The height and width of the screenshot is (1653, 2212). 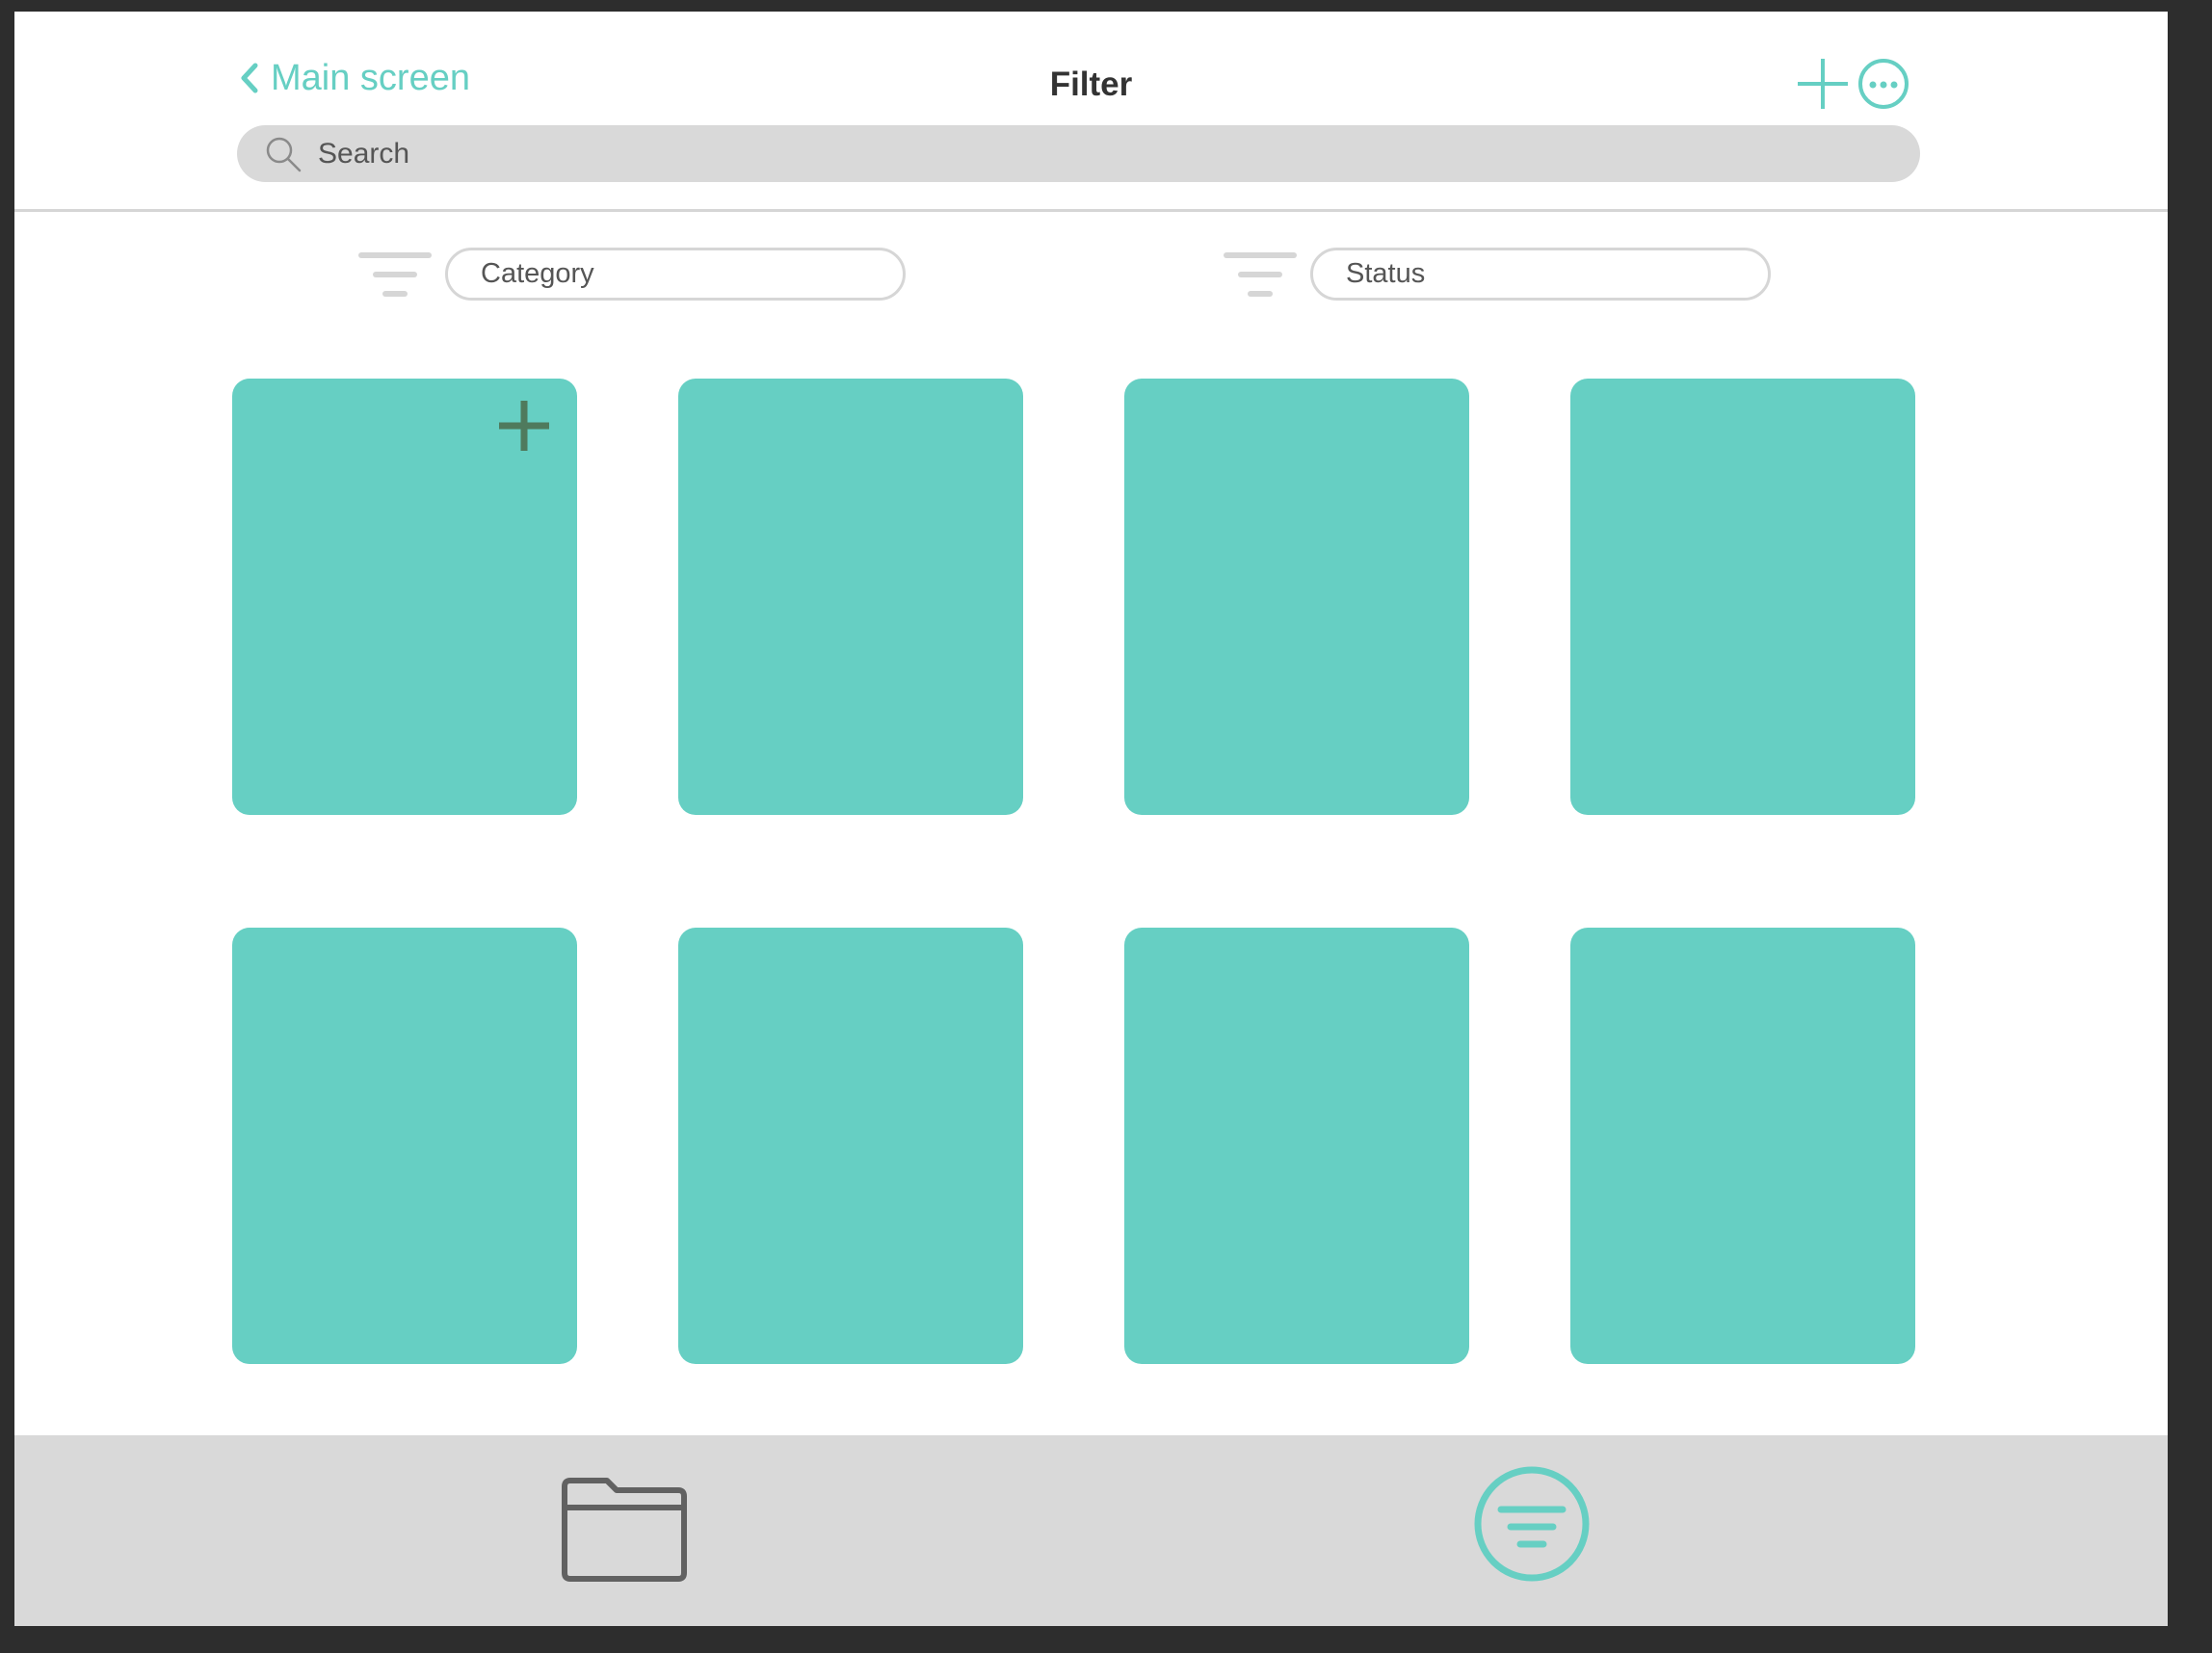 I want to click on more-options-icon, so click(x=1883, y=84).